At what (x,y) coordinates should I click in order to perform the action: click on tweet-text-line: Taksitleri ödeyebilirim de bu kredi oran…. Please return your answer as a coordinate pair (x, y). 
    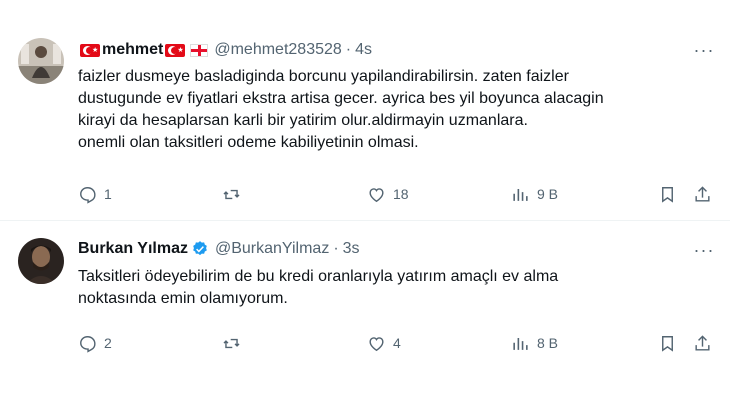
    Looking at the image, I should click on (318, 276).